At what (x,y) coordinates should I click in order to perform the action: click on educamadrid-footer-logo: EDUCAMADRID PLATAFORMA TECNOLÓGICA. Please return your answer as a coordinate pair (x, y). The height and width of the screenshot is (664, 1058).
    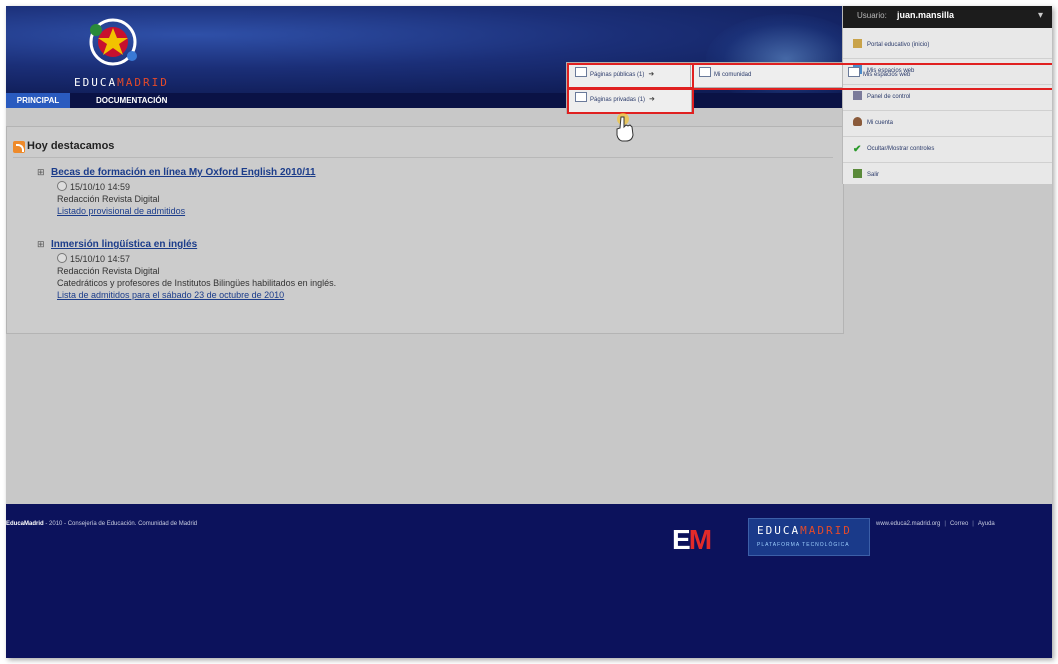
    Looking at the image, I should click on (809, 537).